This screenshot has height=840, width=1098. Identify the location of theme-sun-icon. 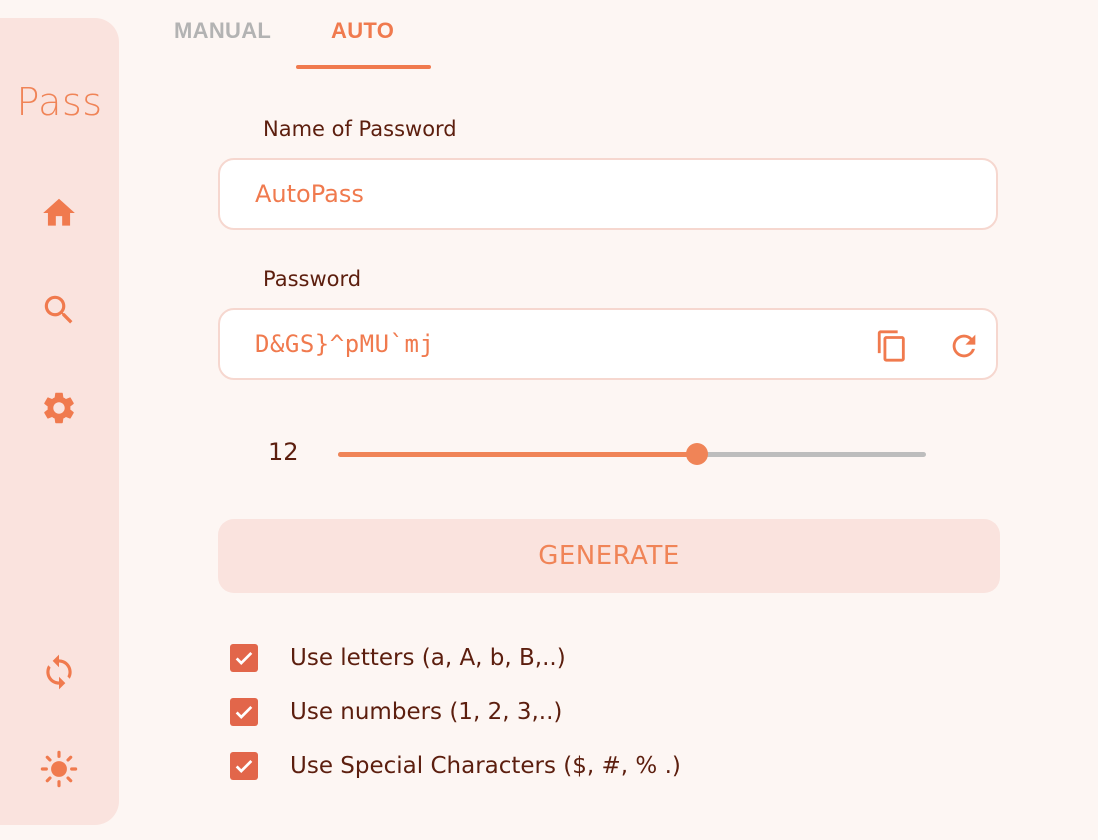
(59, 769).